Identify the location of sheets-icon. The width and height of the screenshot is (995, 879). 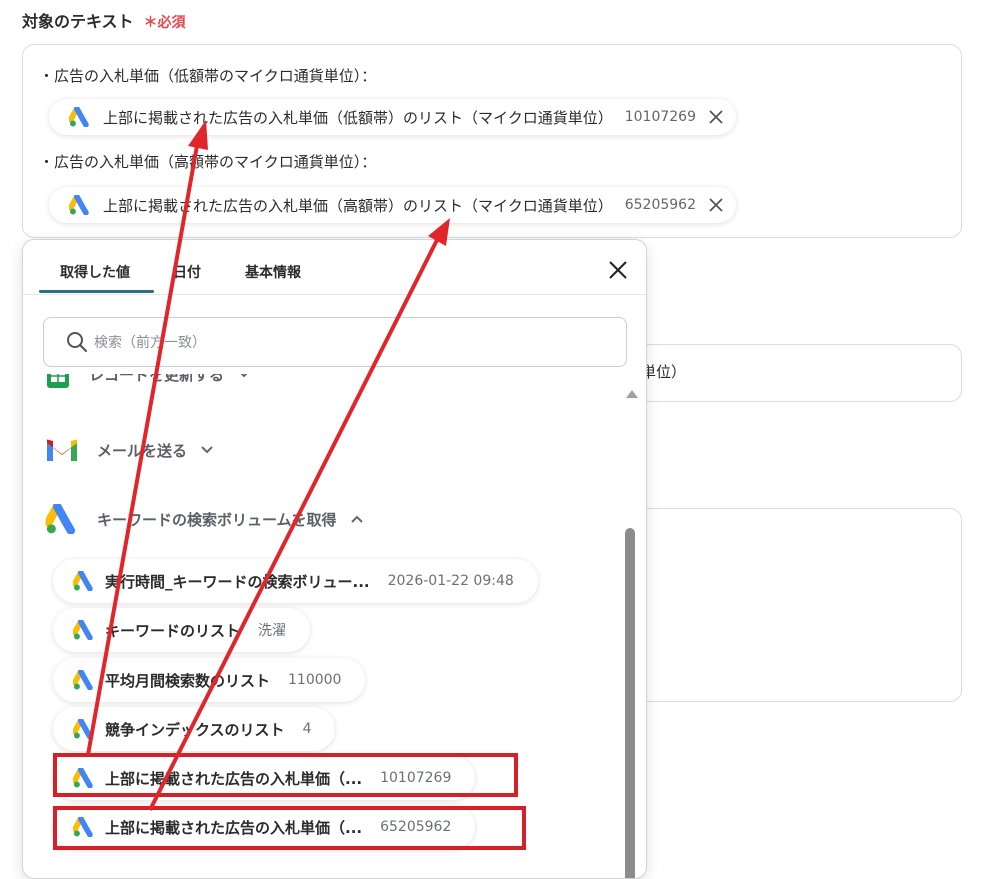
(58, 381).